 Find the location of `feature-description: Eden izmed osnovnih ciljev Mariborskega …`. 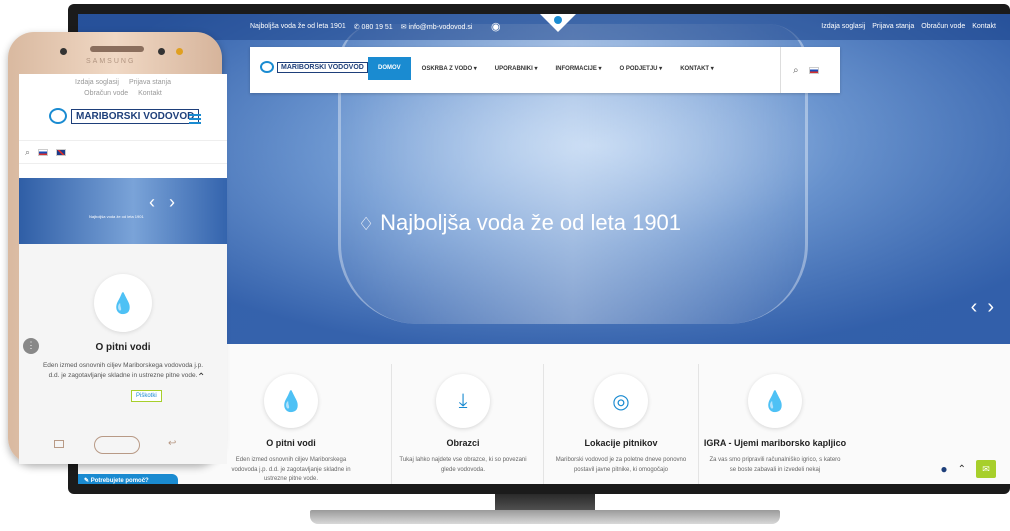

feature-description: Eden izmed osnovnih ciljev Mariborskega … is located at coordinates (291, 470).